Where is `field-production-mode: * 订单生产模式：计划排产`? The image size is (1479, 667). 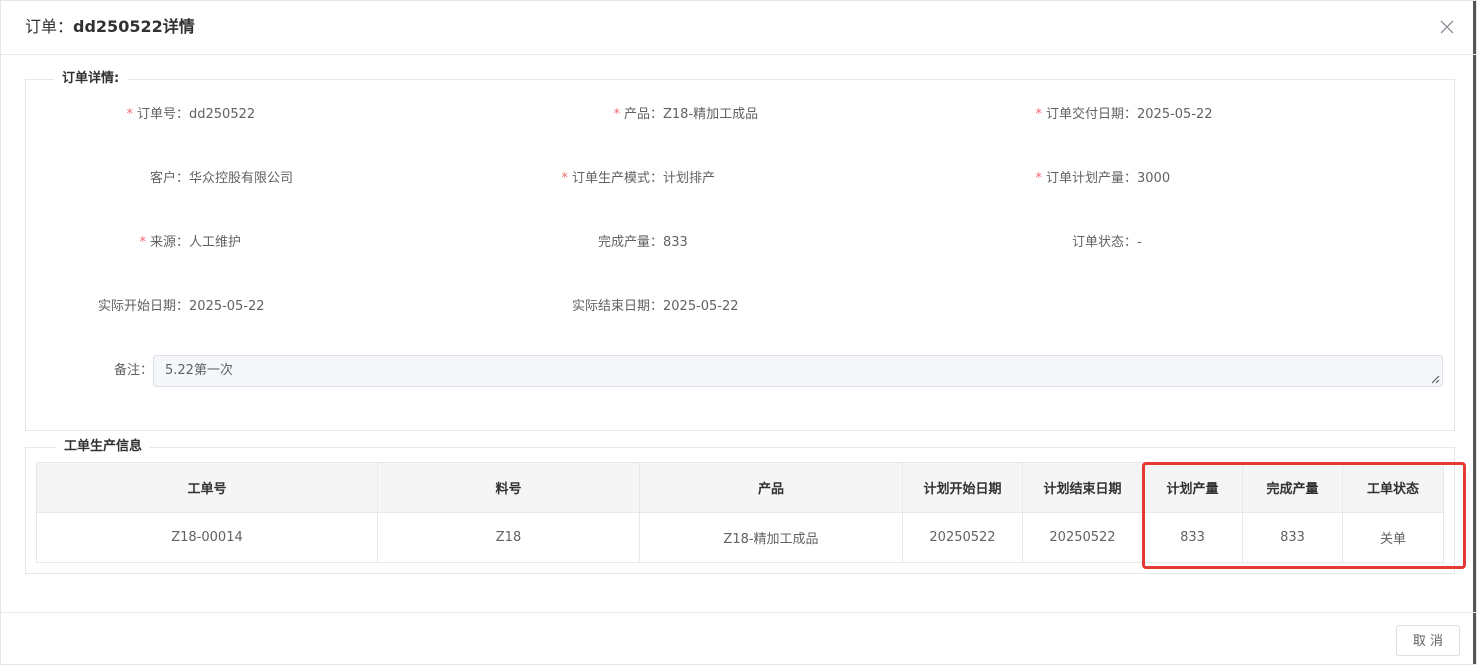
field-production-mode: * 订单生产模式：计划排产 is located at coordinates (625, 179).